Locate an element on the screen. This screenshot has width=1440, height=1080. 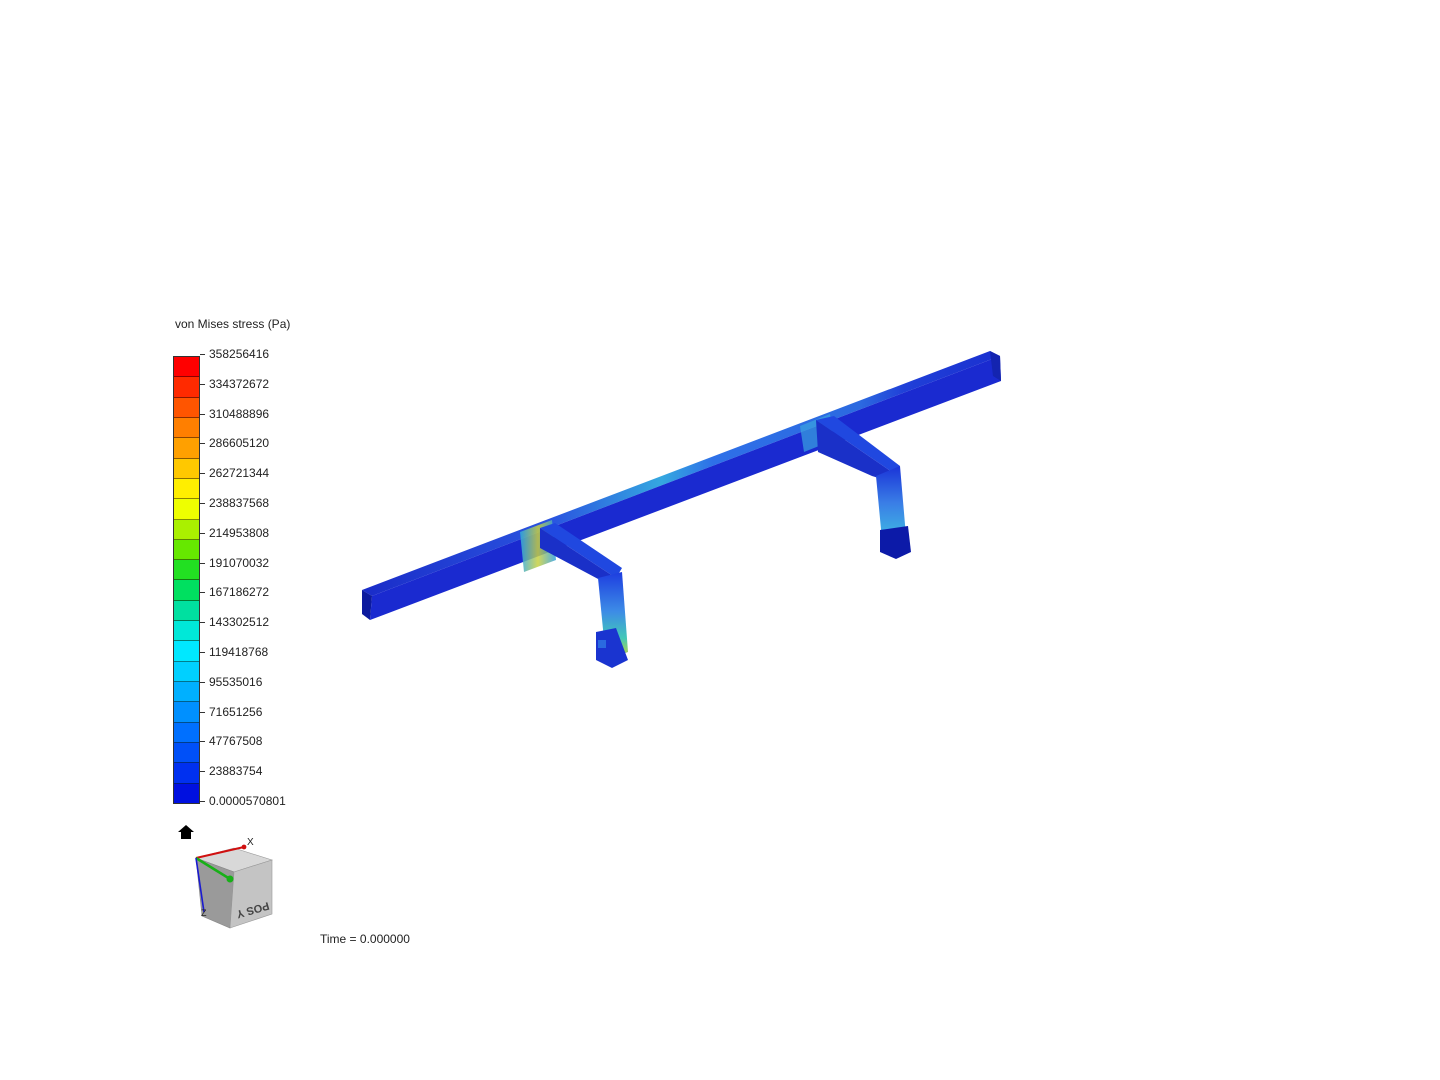
colorbar-tick-label: 167186272 is located at coordinates (234, 592).